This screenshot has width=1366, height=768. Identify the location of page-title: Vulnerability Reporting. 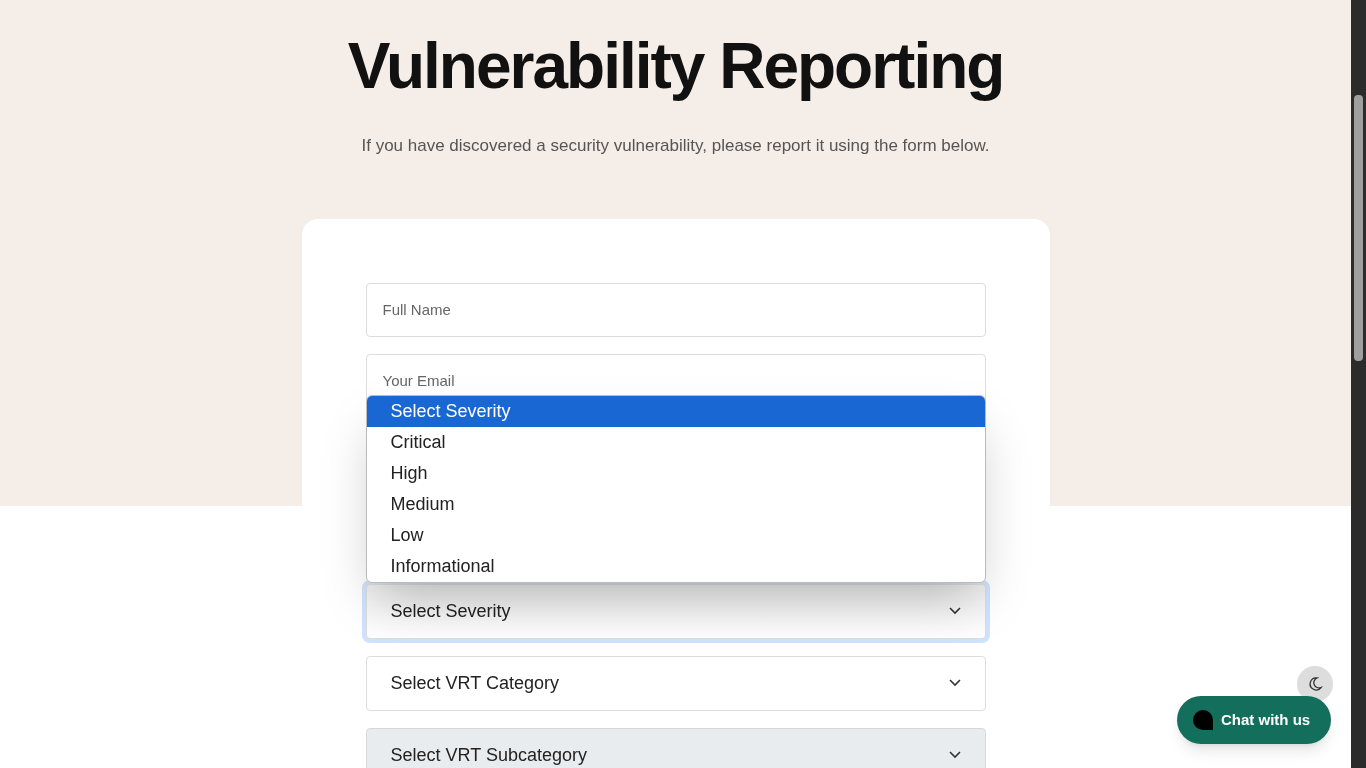
(675, 66).